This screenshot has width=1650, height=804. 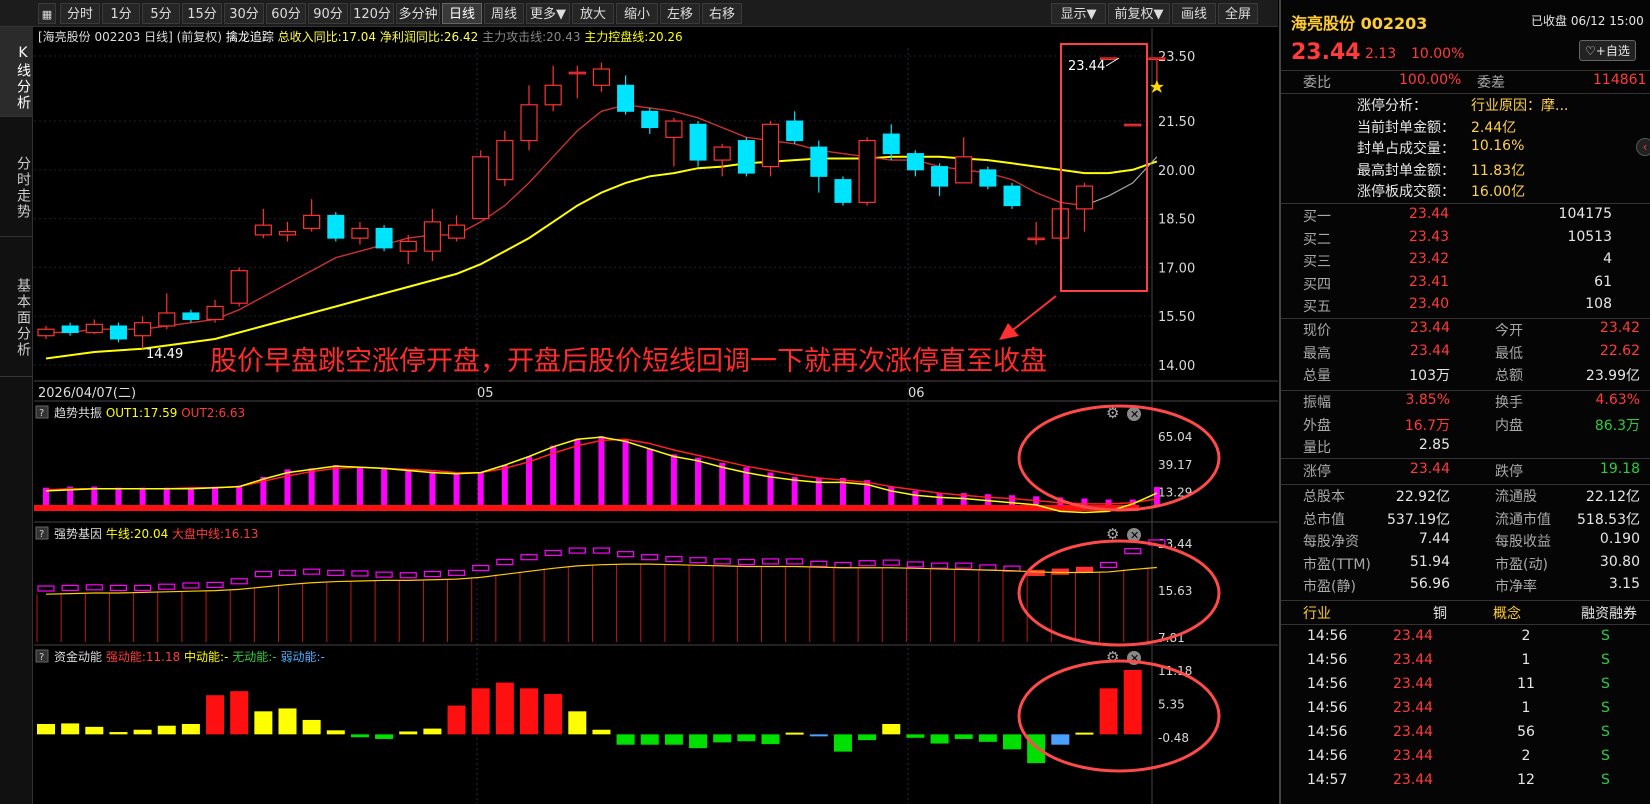 What do you see at coordinates (1498, 192) in the screenshot?
I see `limit-analysis-value: 16.00亿` at bounding box center [1498, 192].